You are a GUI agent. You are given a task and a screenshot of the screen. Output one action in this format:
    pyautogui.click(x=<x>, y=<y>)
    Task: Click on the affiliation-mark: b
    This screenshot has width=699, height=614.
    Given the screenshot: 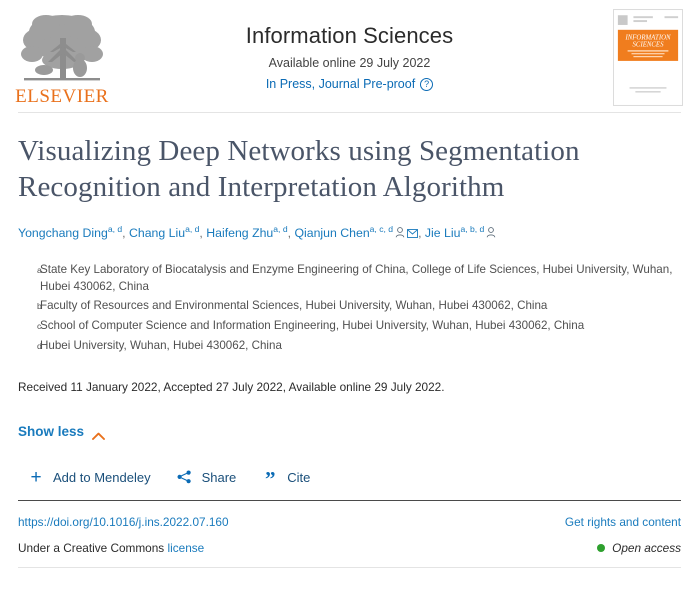 What is the action you would take?
    pyautogui.click(x=39, y=306)
    